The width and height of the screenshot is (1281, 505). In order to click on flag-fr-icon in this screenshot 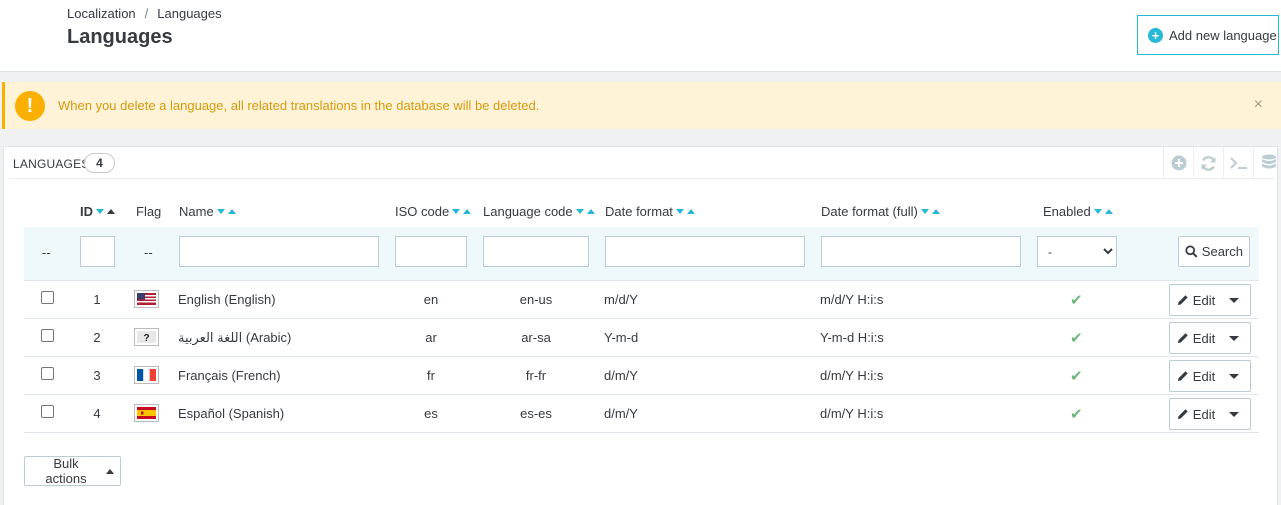, I will do `click(146, 375)`.